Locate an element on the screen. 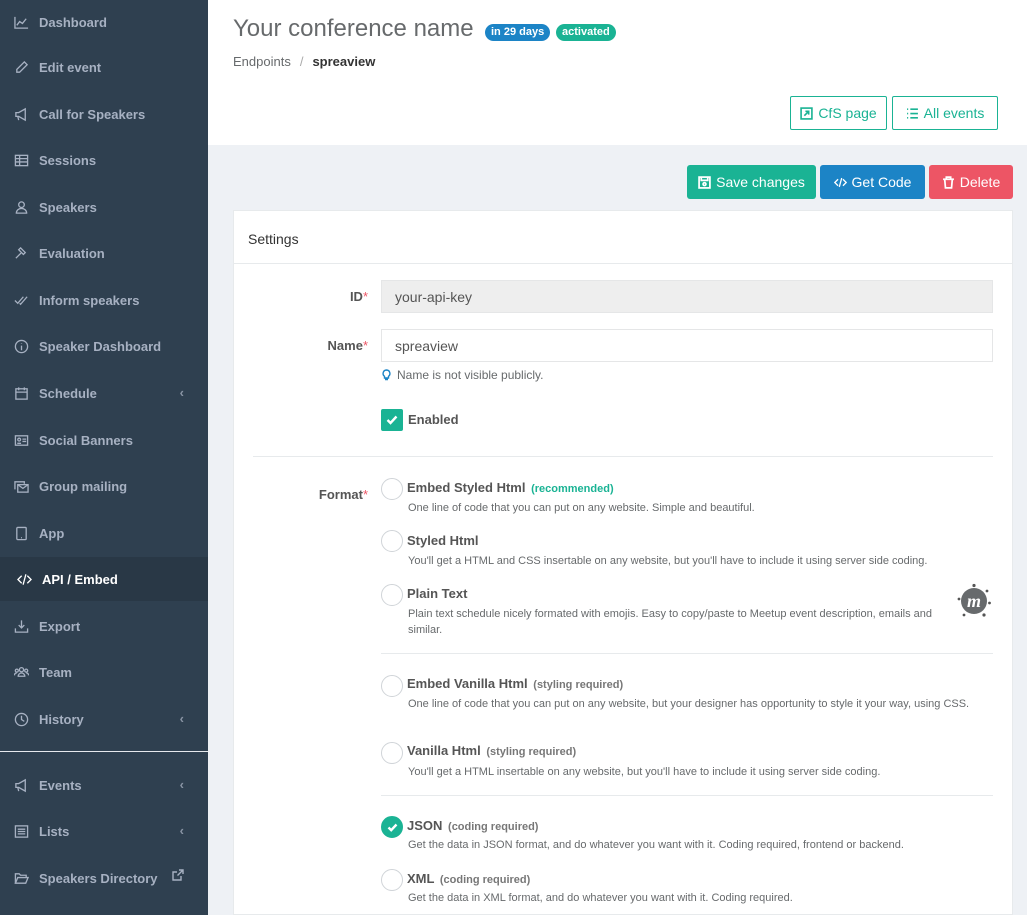 Image resolution: width=1027 pixels, height=915 pixels. required-mark: * is located at coordinates (365, 494).